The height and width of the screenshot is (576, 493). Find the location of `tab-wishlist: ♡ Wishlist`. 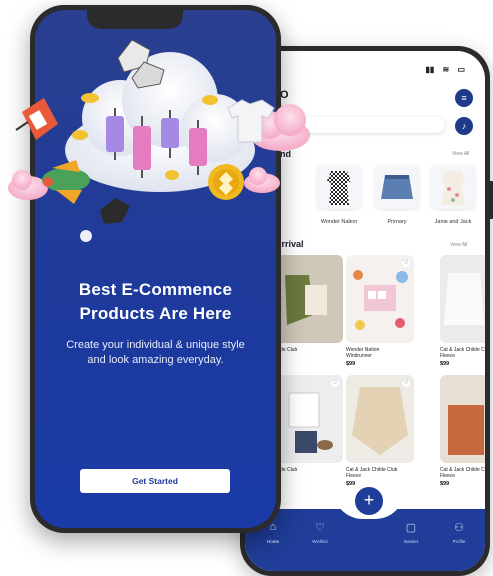

tab-wishlist: ♡ Wishlist is located at coordinates (320, 532).